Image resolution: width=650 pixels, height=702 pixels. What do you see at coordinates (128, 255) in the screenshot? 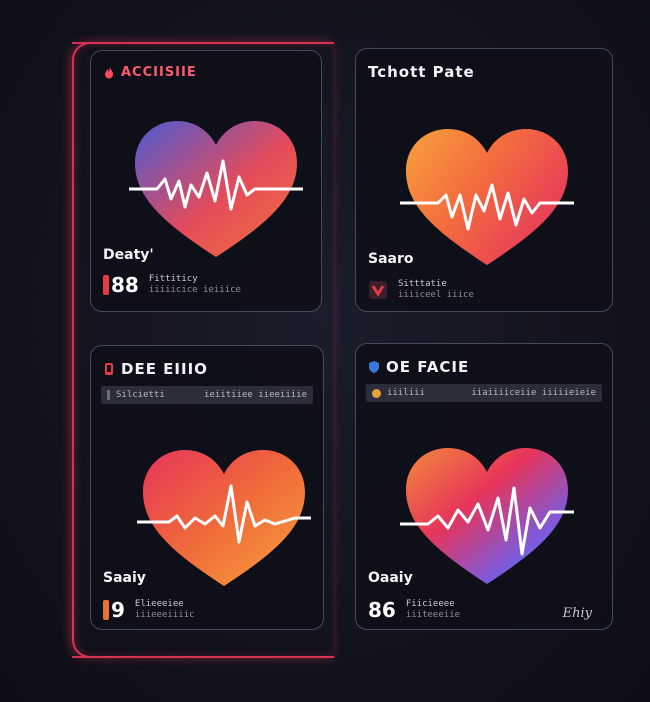
I see `stat-label: Deaty'` at bounding box center [128, 255].